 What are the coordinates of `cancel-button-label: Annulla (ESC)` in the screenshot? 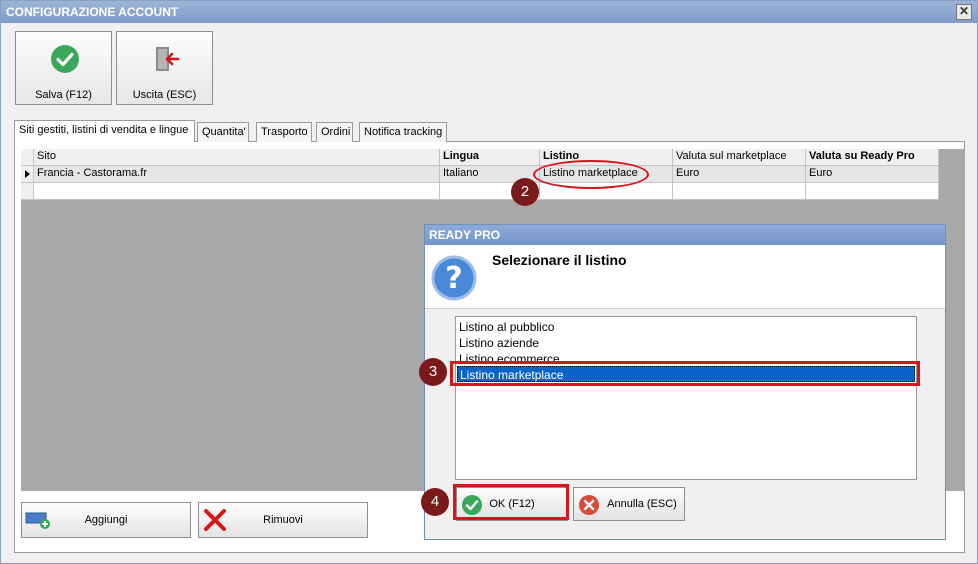 It's located at (642, 504).